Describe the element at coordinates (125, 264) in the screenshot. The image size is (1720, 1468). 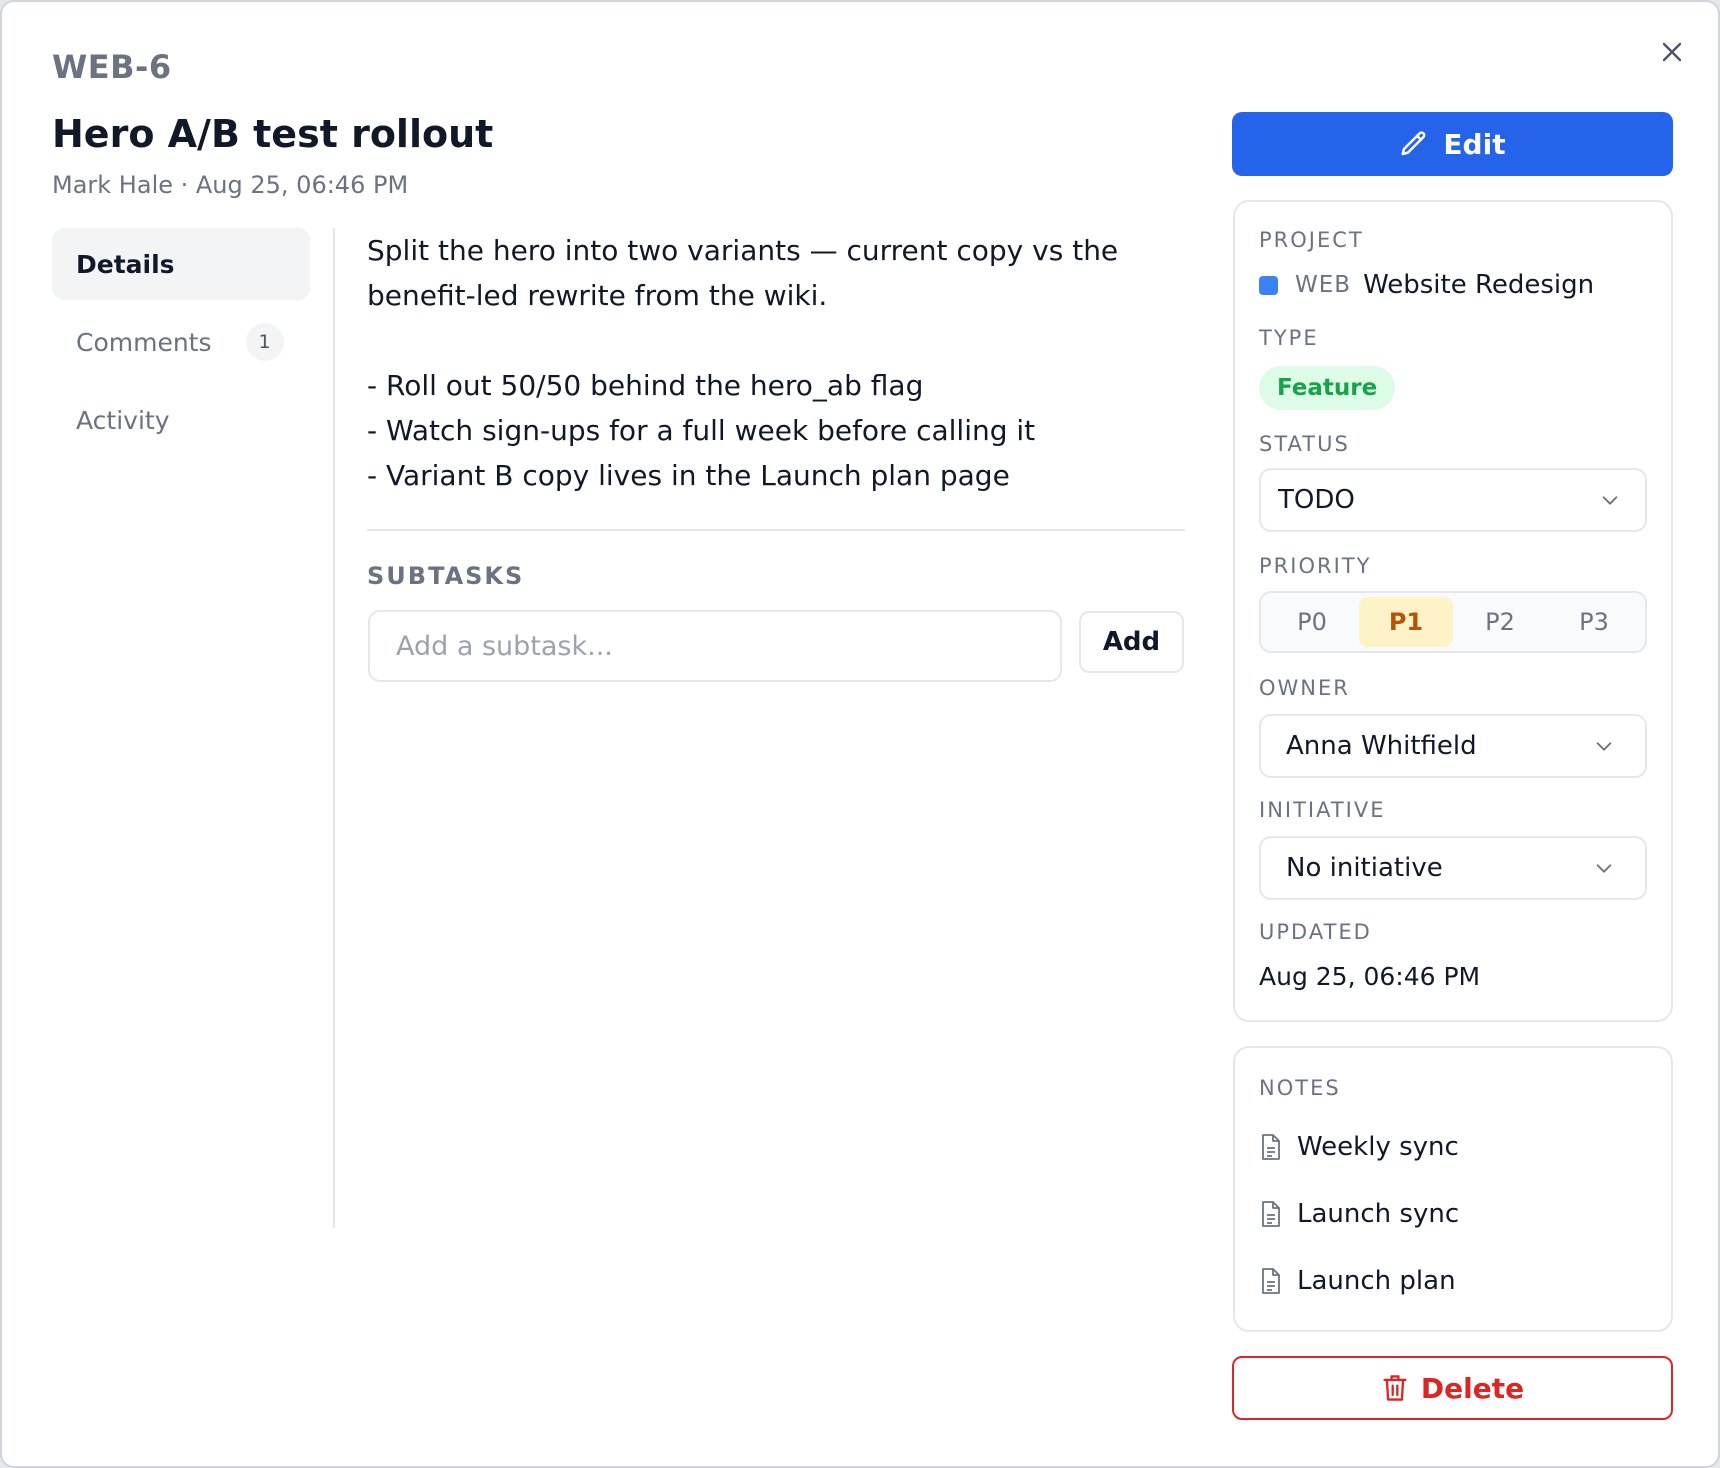
I see `tab-details-label: Details` at that location.